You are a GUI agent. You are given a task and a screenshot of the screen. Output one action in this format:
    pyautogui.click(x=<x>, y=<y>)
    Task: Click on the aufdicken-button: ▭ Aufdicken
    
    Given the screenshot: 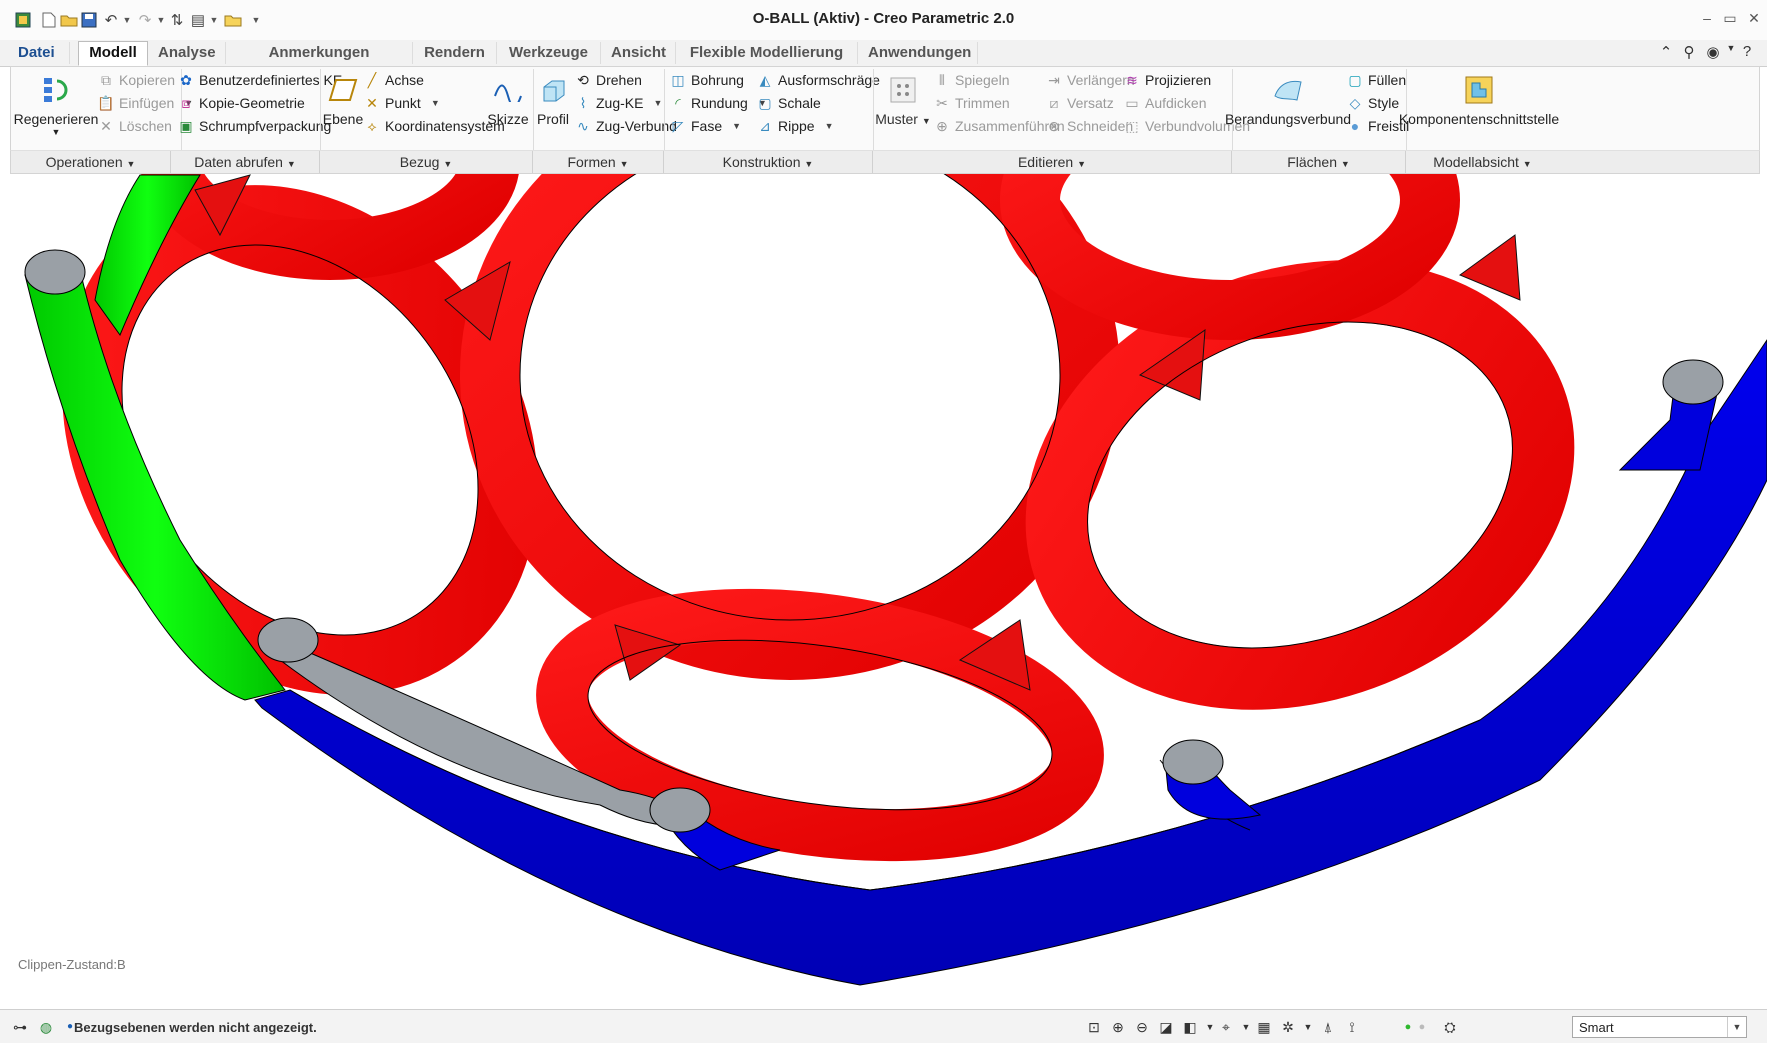 What is the action you would take?
    pyautogui.click(x=1164, y=103)
    